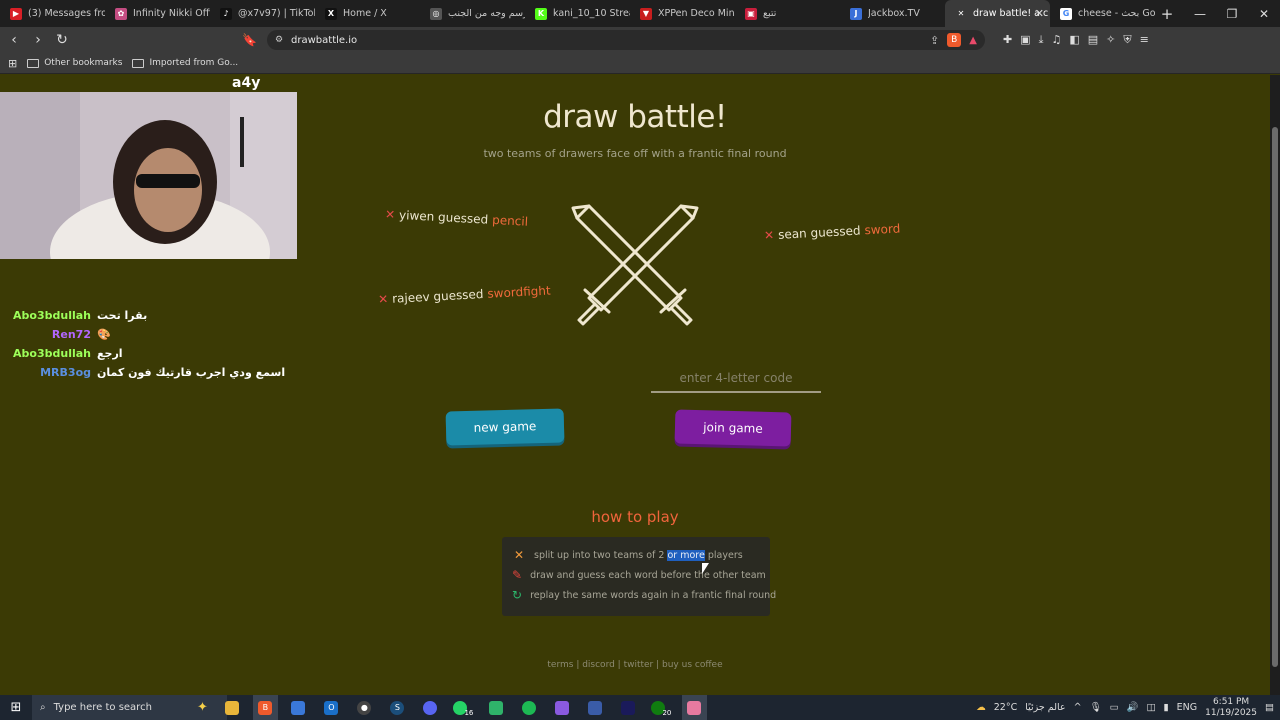 This screenshot has width=1280, height=720. I want to click on chat-username: Abo3bdullah, so click(52, 353).